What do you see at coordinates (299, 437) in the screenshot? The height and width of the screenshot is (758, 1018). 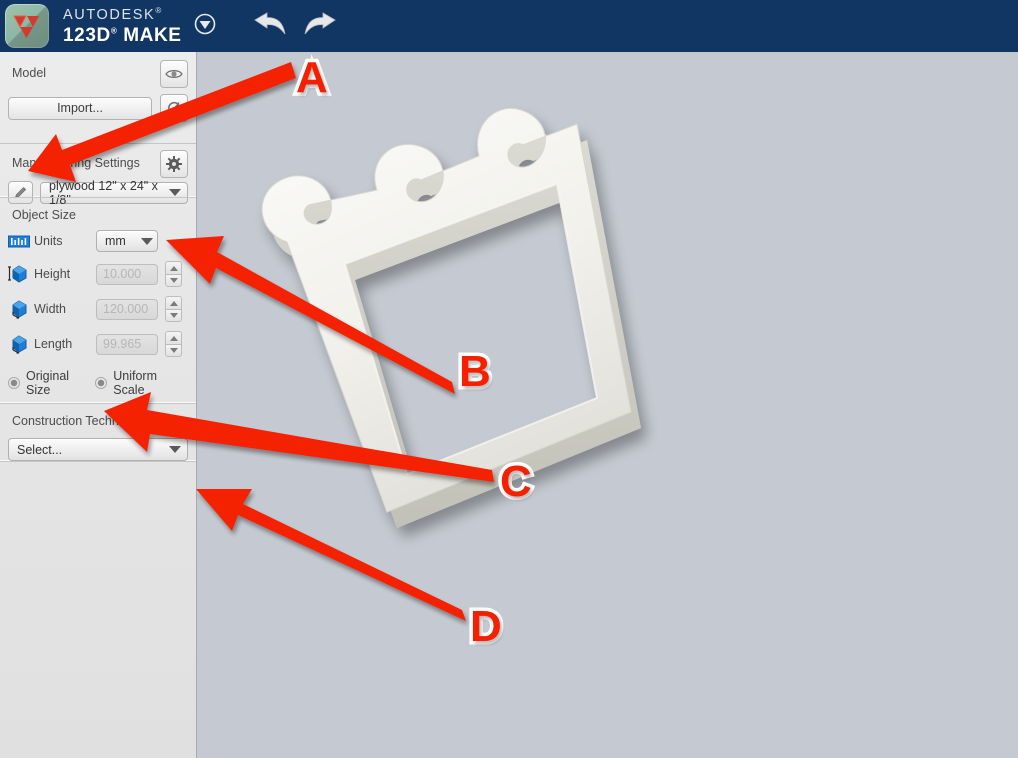 I see `annotation-arrow-c` at bounding box center [299, 437].